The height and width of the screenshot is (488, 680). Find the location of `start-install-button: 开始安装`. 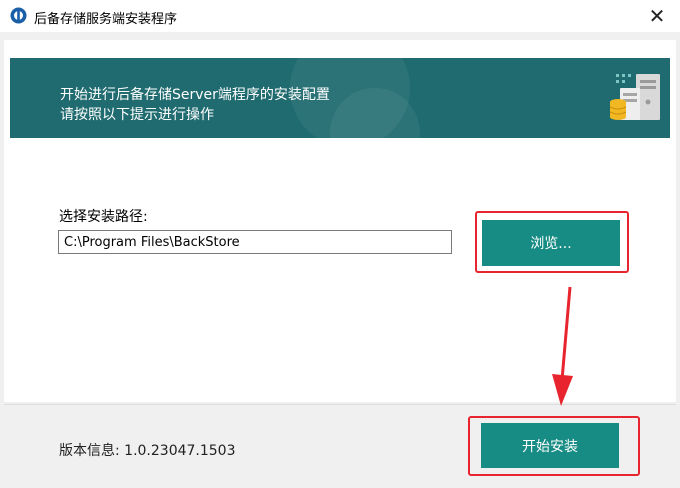

start-install-button: 开始安装 is located at coordinates (550, 445).